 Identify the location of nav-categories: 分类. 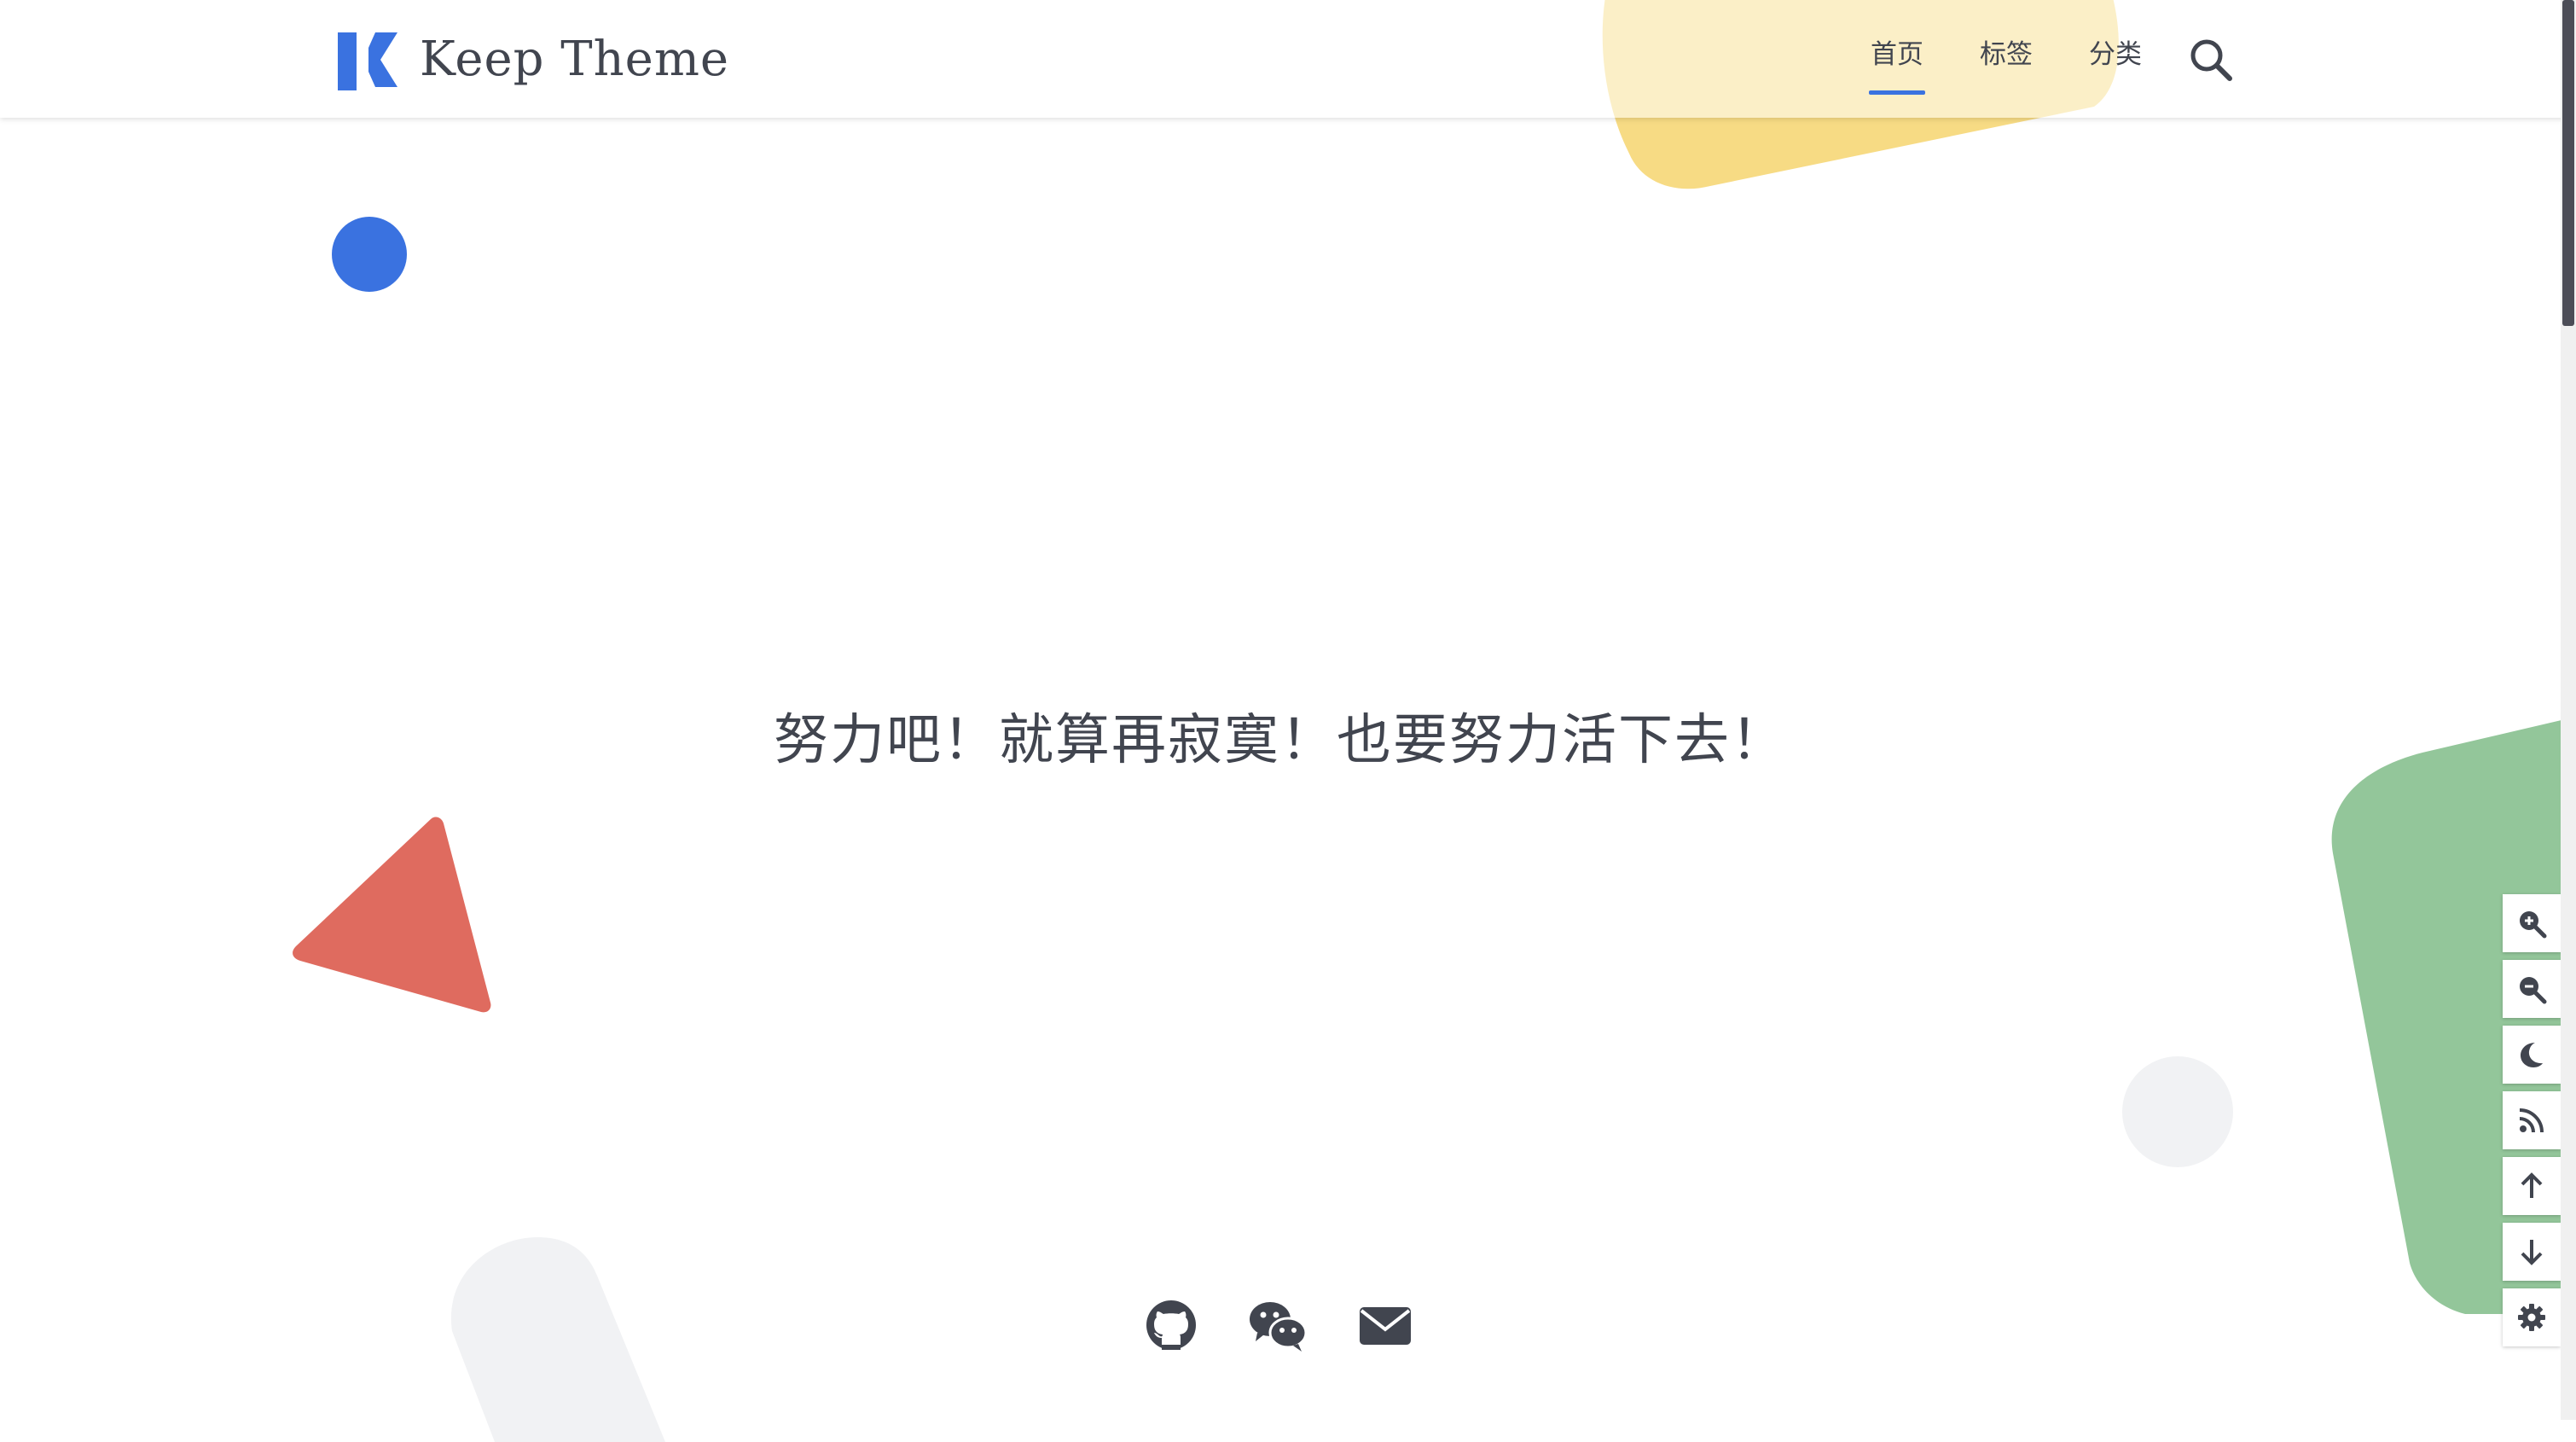
(2115, 55).